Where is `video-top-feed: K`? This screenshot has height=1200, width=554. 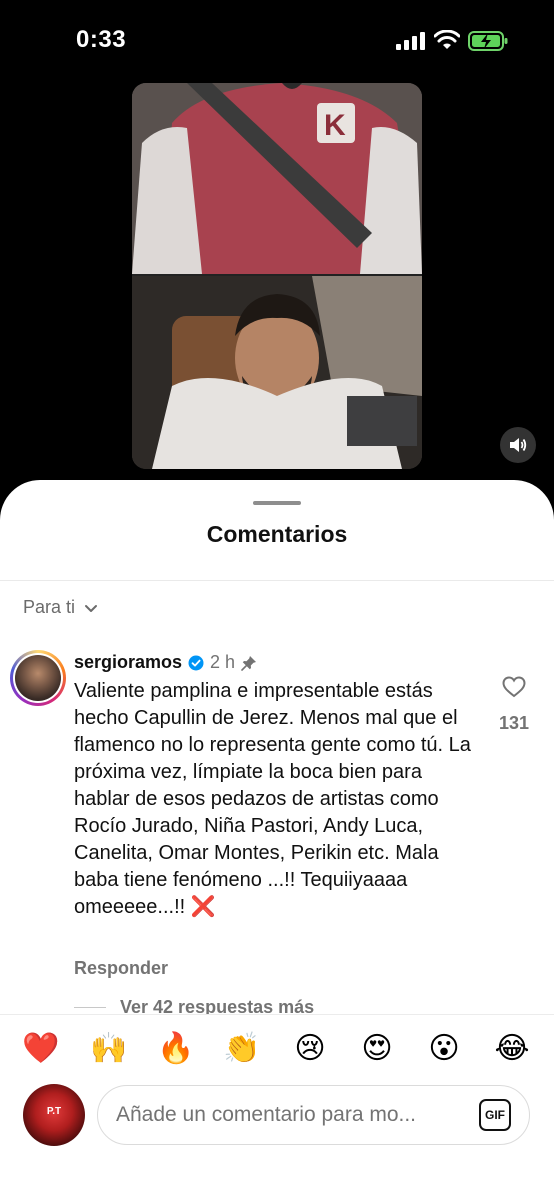
video-top-feed: K is located at coordinates (277, 178).